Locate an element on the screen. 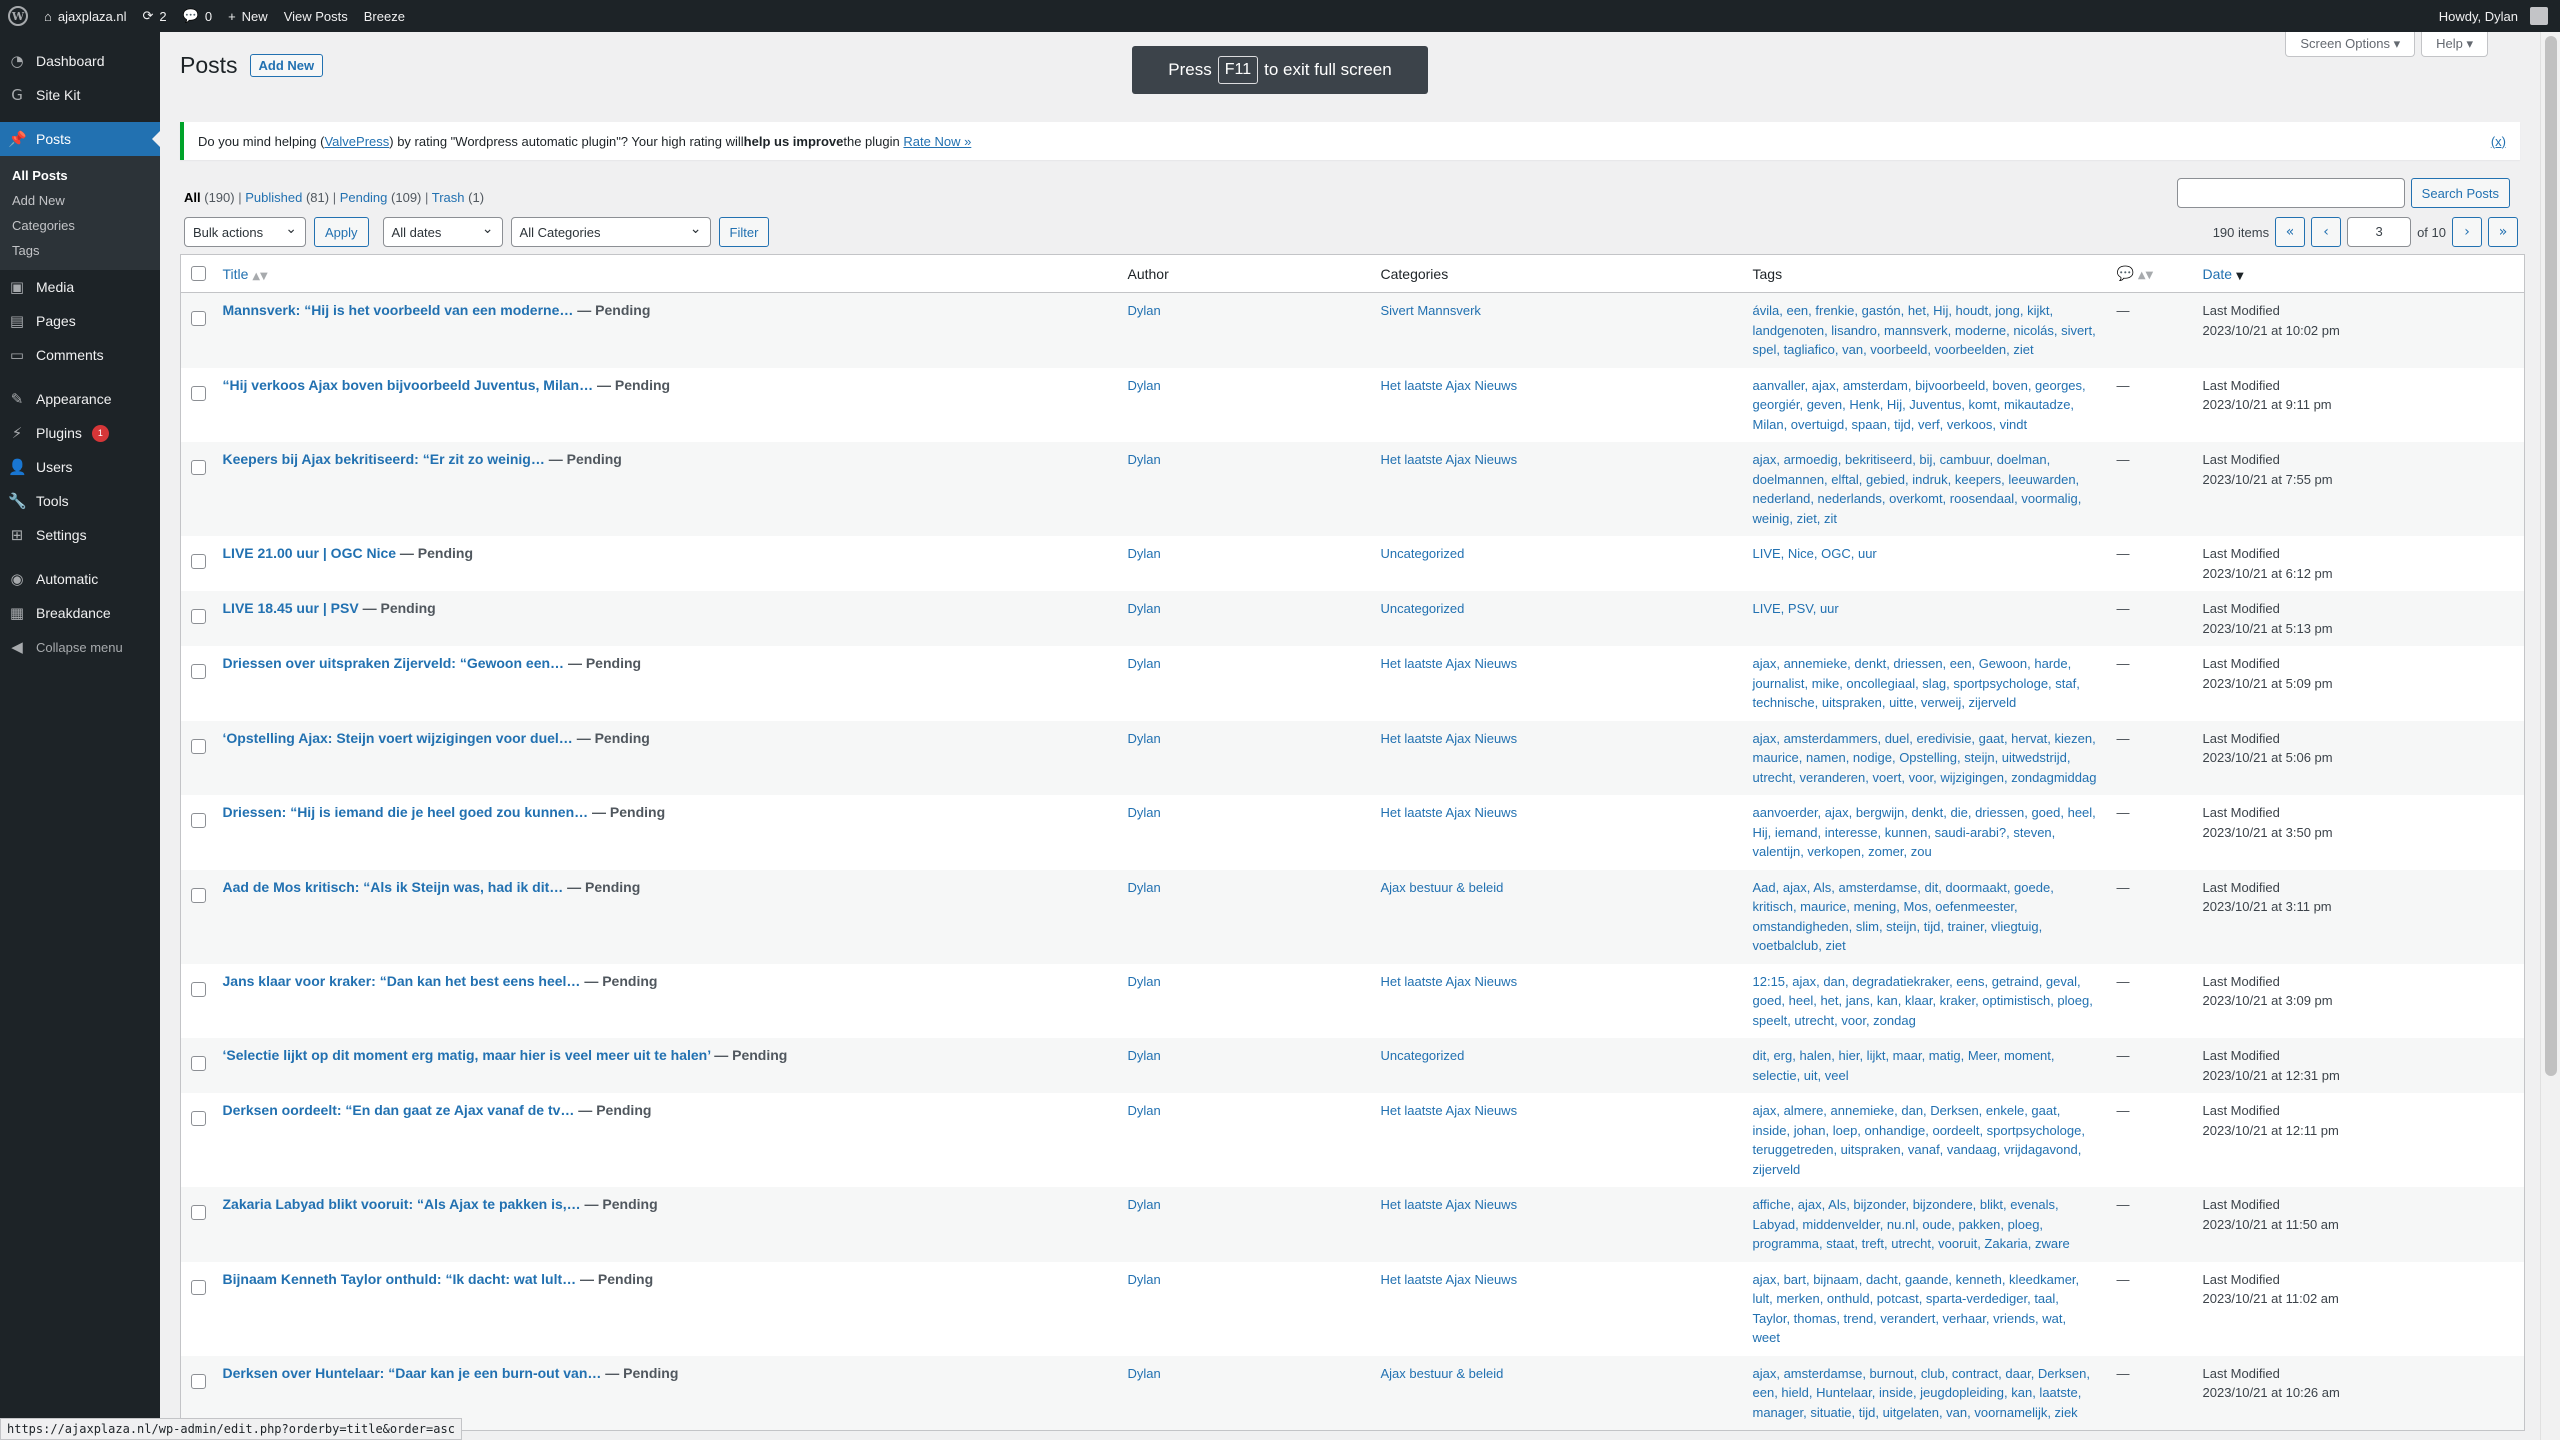 The height and width of the screenshot is (1440, 2560). next-page-button: › is located at coordinates (2467, 232).